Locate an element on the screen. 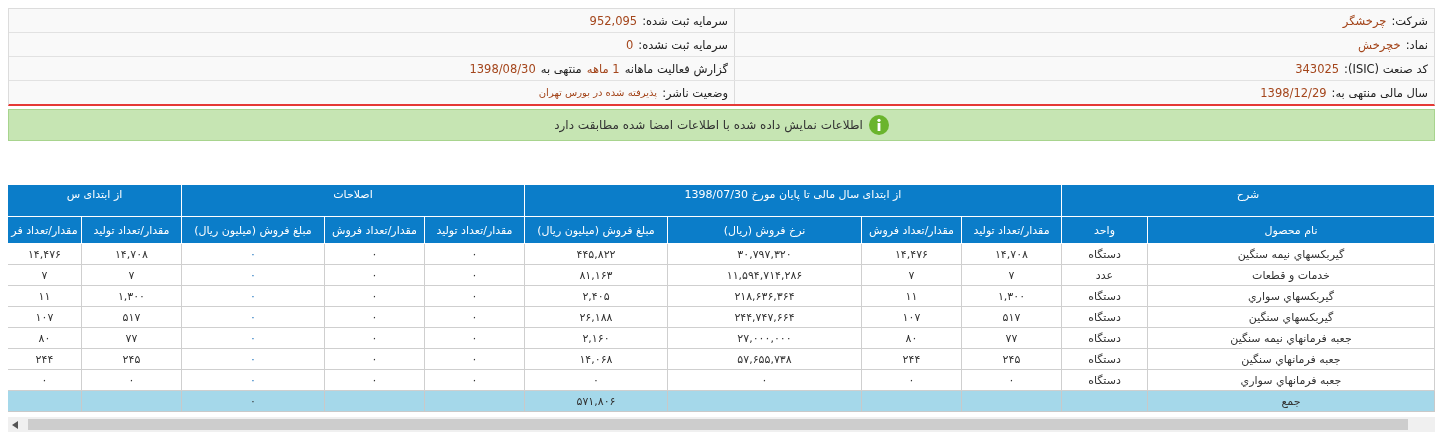 Image resolution: width=1439 pixels, height=433 pixels. column-header: واحد is located at coordinates (1104, 230).